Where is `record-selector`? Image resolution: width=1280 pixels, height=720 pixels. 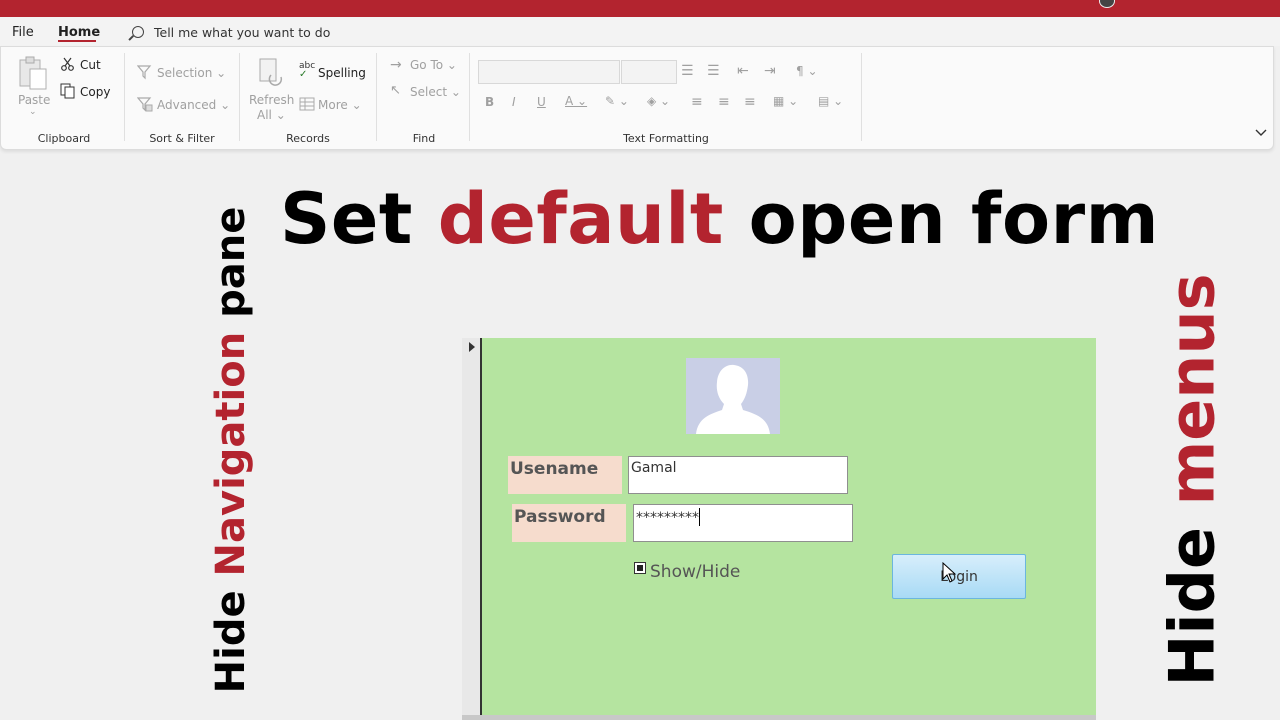
record-selector is located at coordinates (472, 527).